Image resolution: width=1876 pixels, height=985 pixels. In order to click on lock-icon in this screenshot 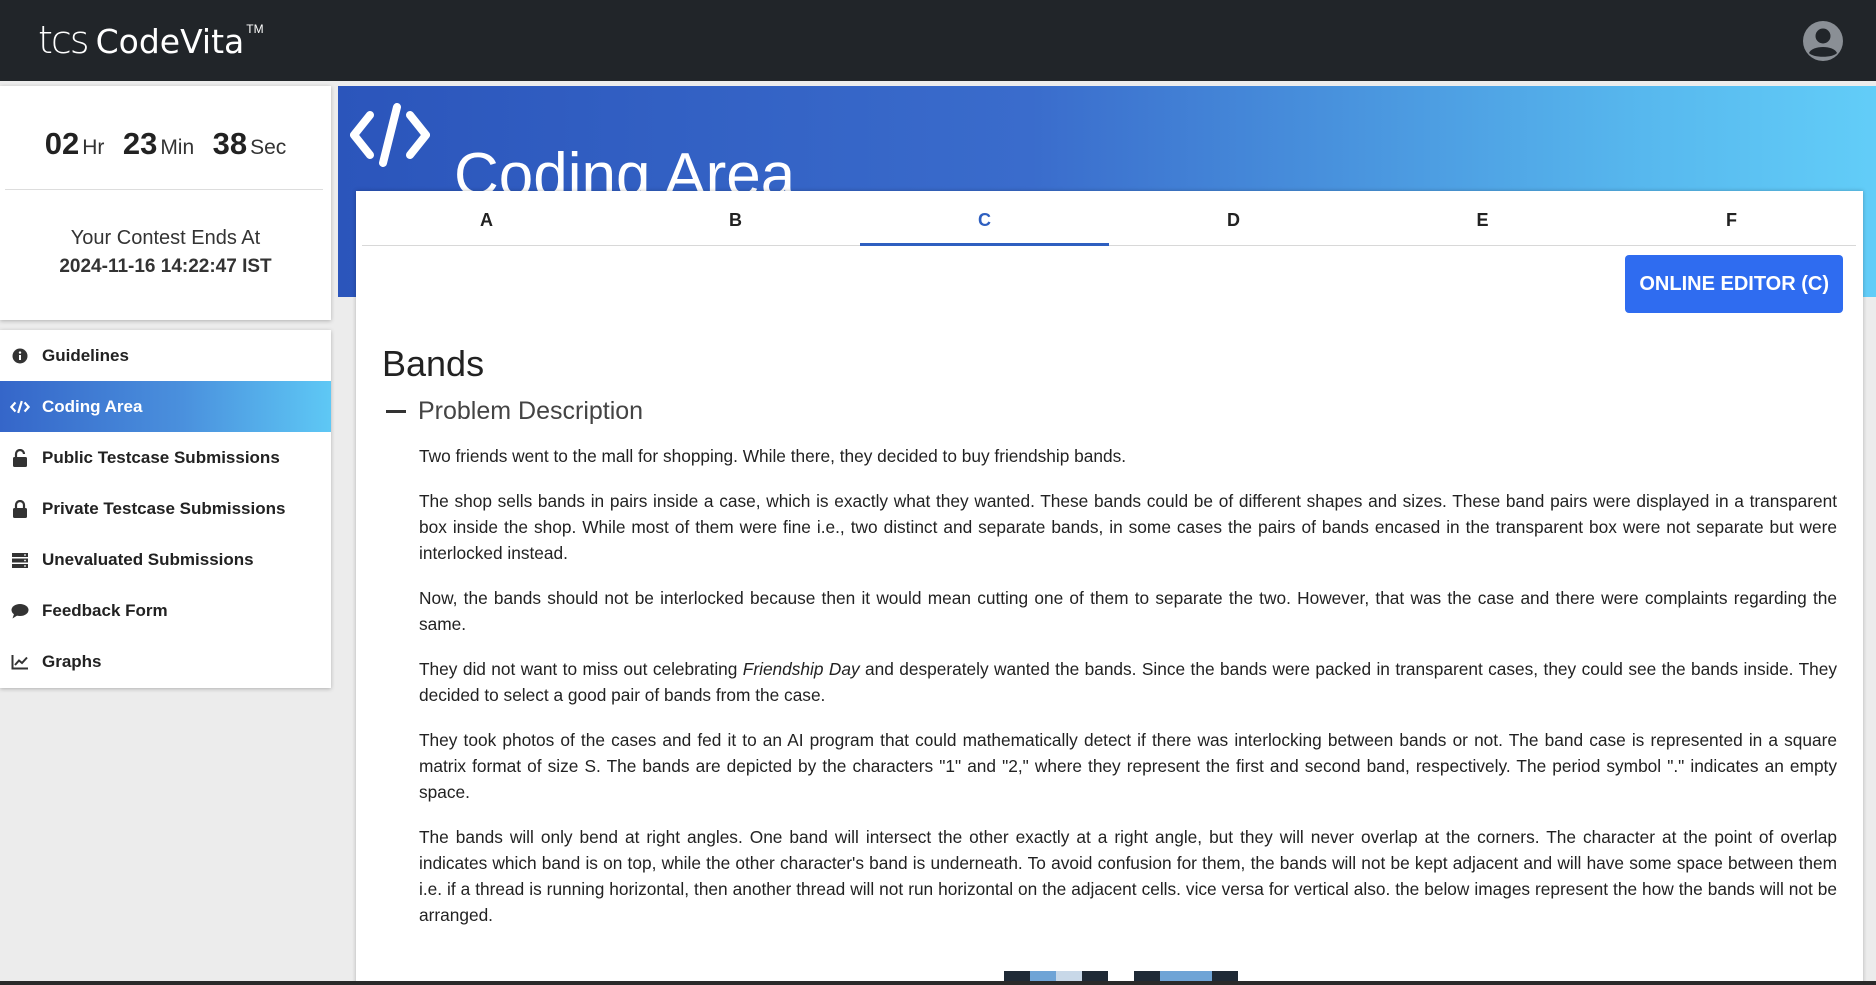, I will do `click(20, 508)`.